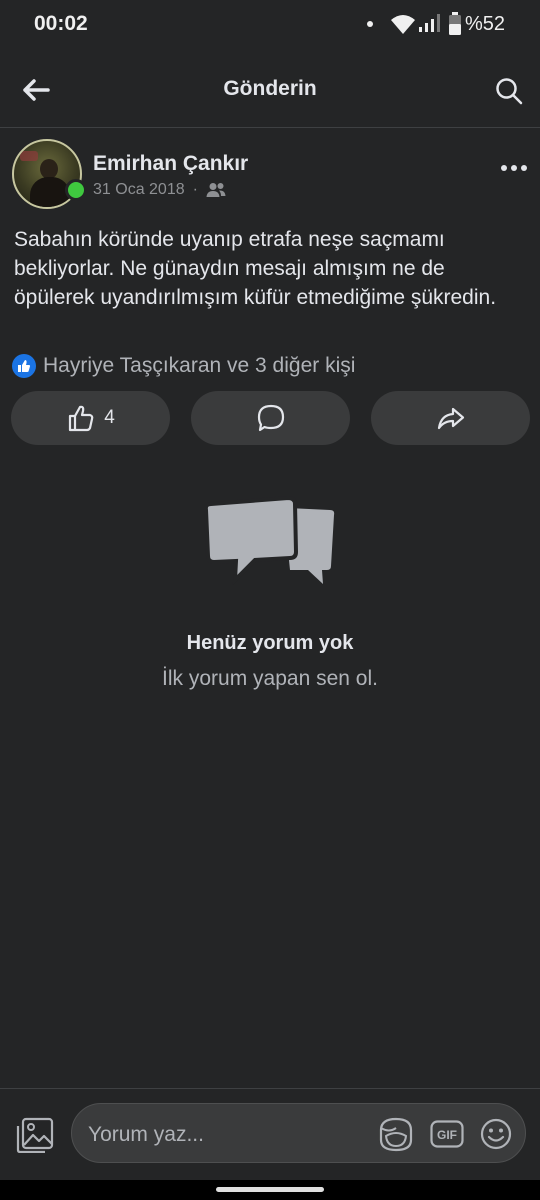  I want to click on status-time: 00:02, so click(61, 23).